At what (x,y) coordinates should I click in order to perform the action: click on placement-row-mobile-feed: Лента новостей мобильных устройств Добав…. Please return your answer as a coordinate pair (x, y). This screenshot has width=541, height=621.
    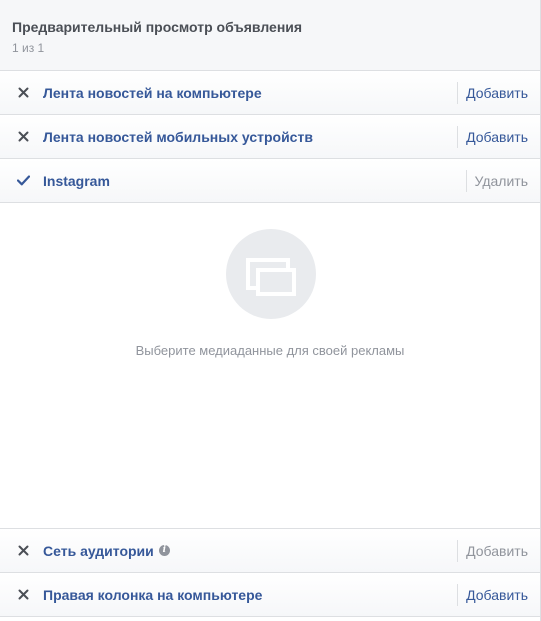
    Looking at the image, I should click on (270, 137).